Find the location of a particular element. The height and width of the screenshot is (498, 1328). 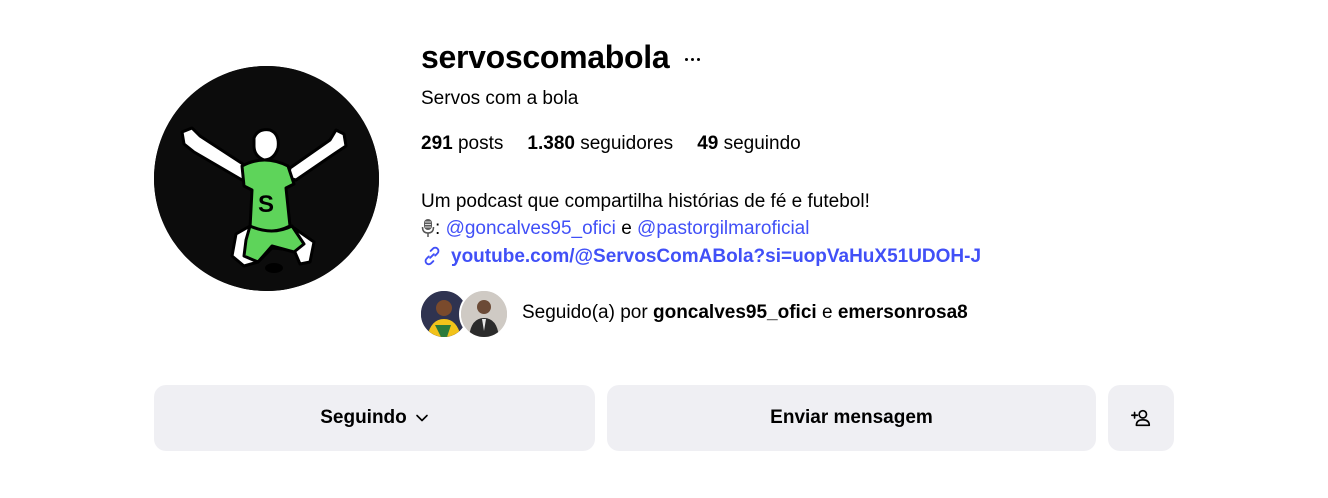

following-label: seguindo is located at coordinates (762, 143).